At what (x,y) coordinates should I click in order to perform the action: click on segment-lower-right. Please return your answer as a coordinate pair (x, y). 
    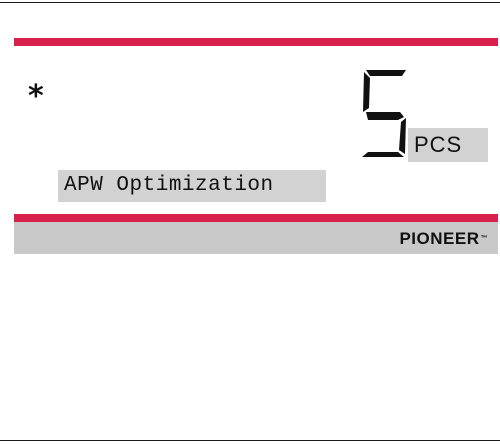
    Looking at the image, I should click on (402, 136).